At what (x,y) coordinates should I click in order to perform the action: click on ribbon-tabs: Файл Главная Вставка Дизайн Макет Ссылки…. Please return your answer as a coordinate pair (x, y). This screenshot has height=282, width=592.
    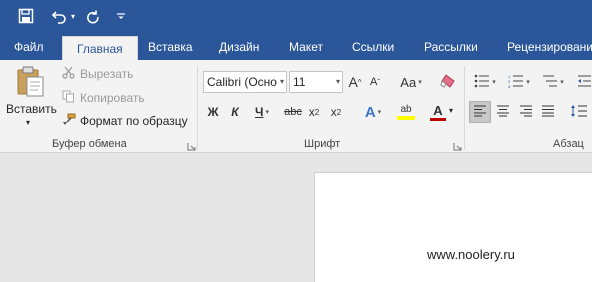
    Looking at the image, I should click on (296, 47).